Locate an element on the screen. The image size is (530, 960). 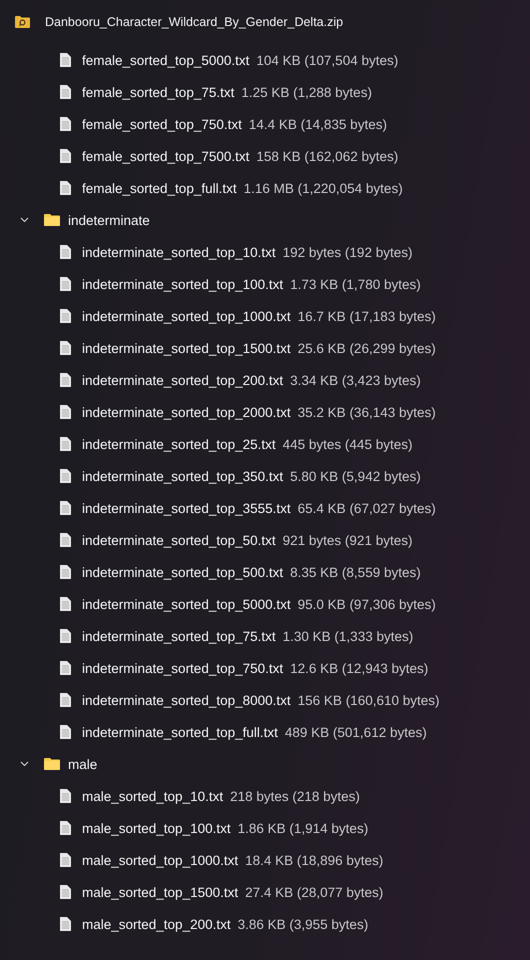
file-name: indeterminate_sorted_top_100.txt is located at coordinates (183, 284).